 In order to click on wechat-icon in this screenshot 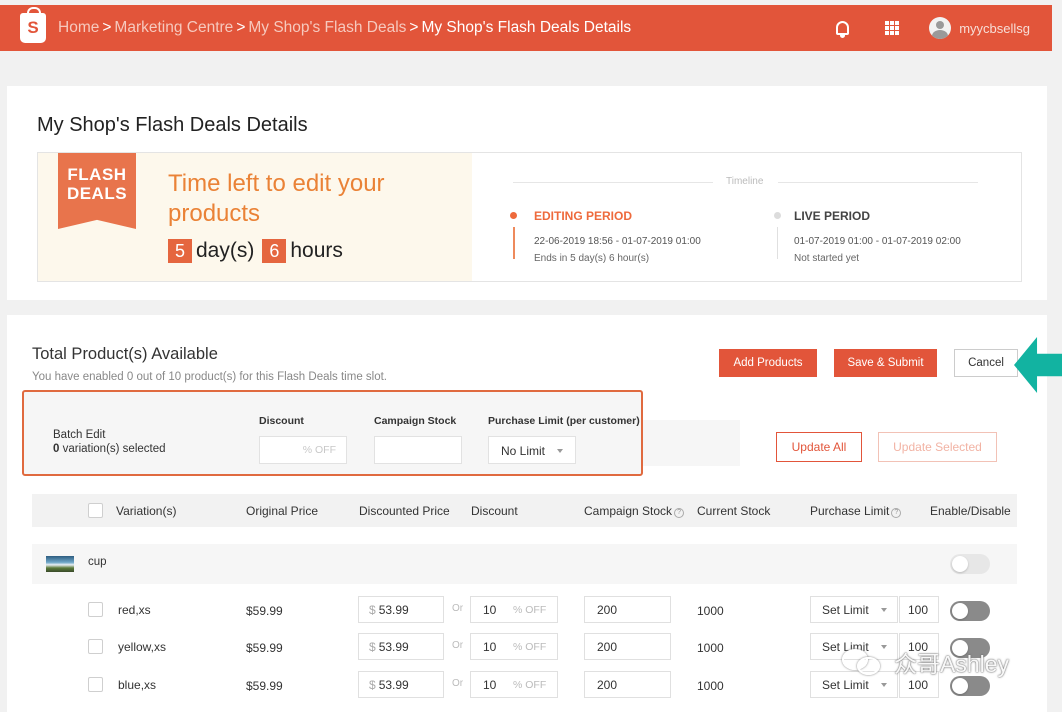, I will do `click(864, 662)`.